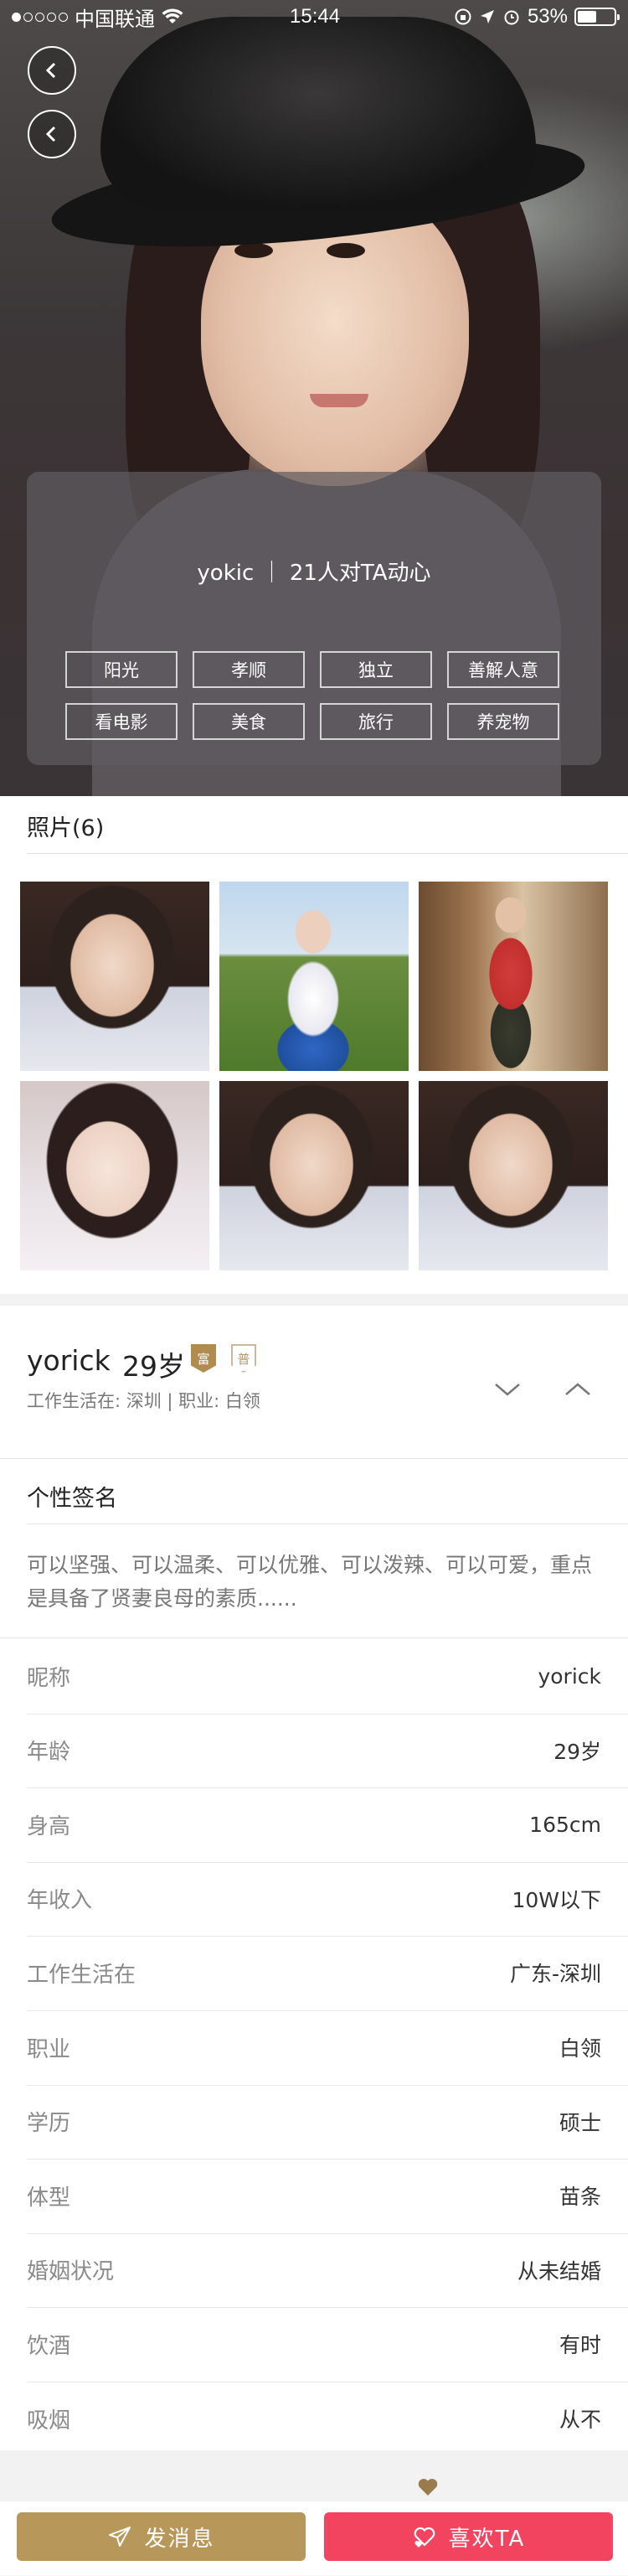  Describe the element at coordinates (249, 721) in the screenshot. I see `interest-tag: 美食` at that location.